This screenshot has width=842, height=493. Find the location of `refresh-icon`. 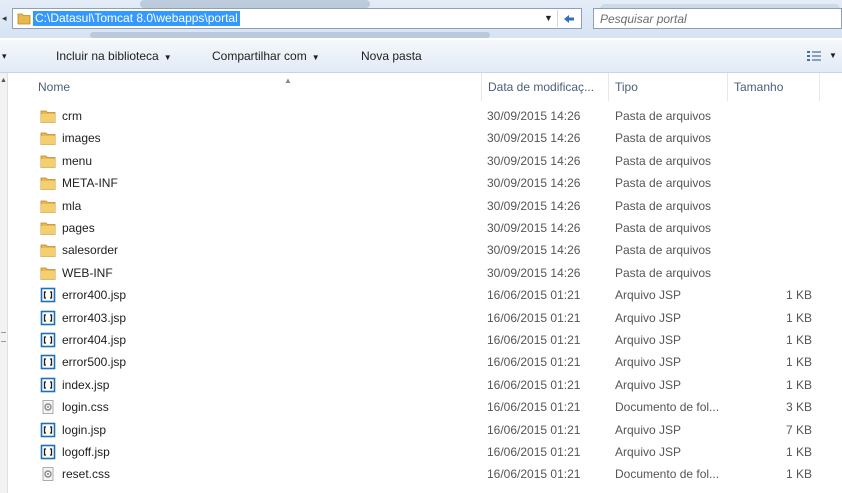

refresh-icon is located at coordinates (569, 19).